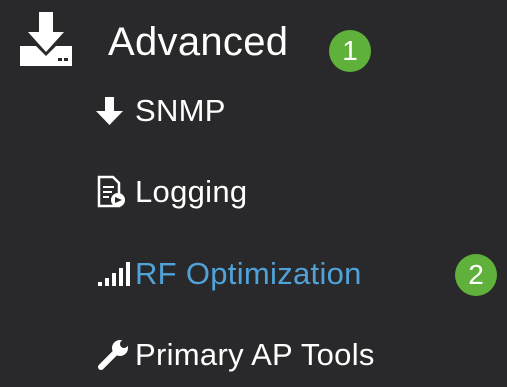  What do you see at coordinates (248, 273) in the screenshot?
I see `sidebar-item-label: RF Optimization` at bounding box center [248, 273].